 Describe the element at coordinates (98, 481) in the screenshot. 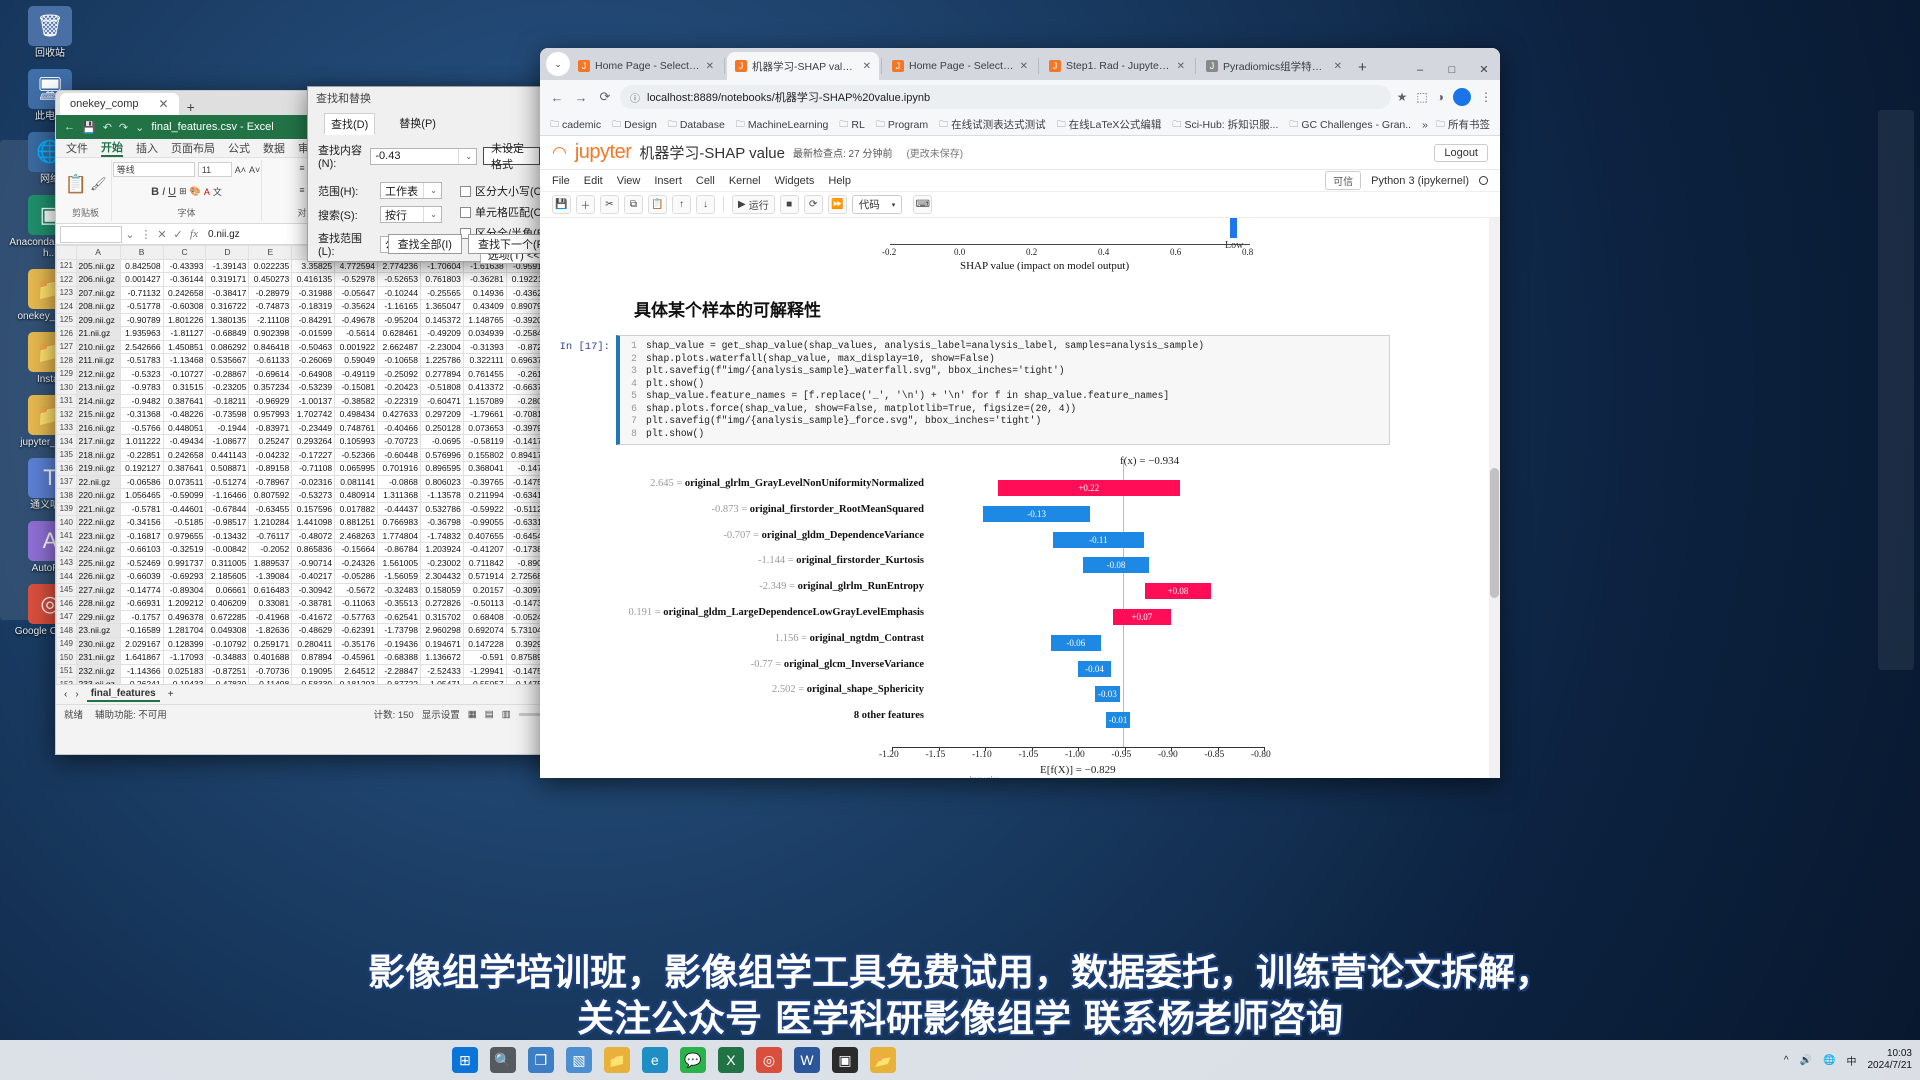

I see `cell: 22.nii.gz` at that location.